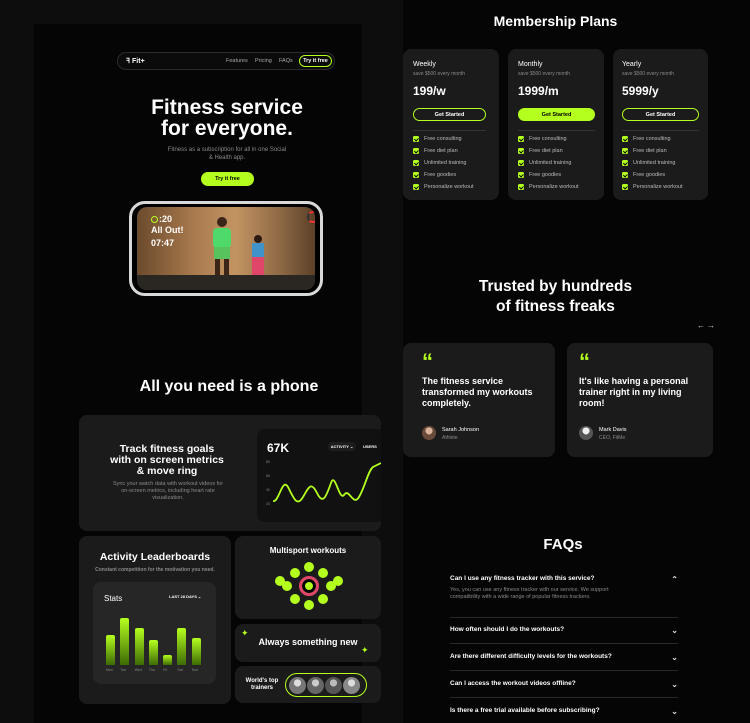 This screenshot has width=750, height=723. I want to click on stats-x-label: Tue, so click(123, 670).